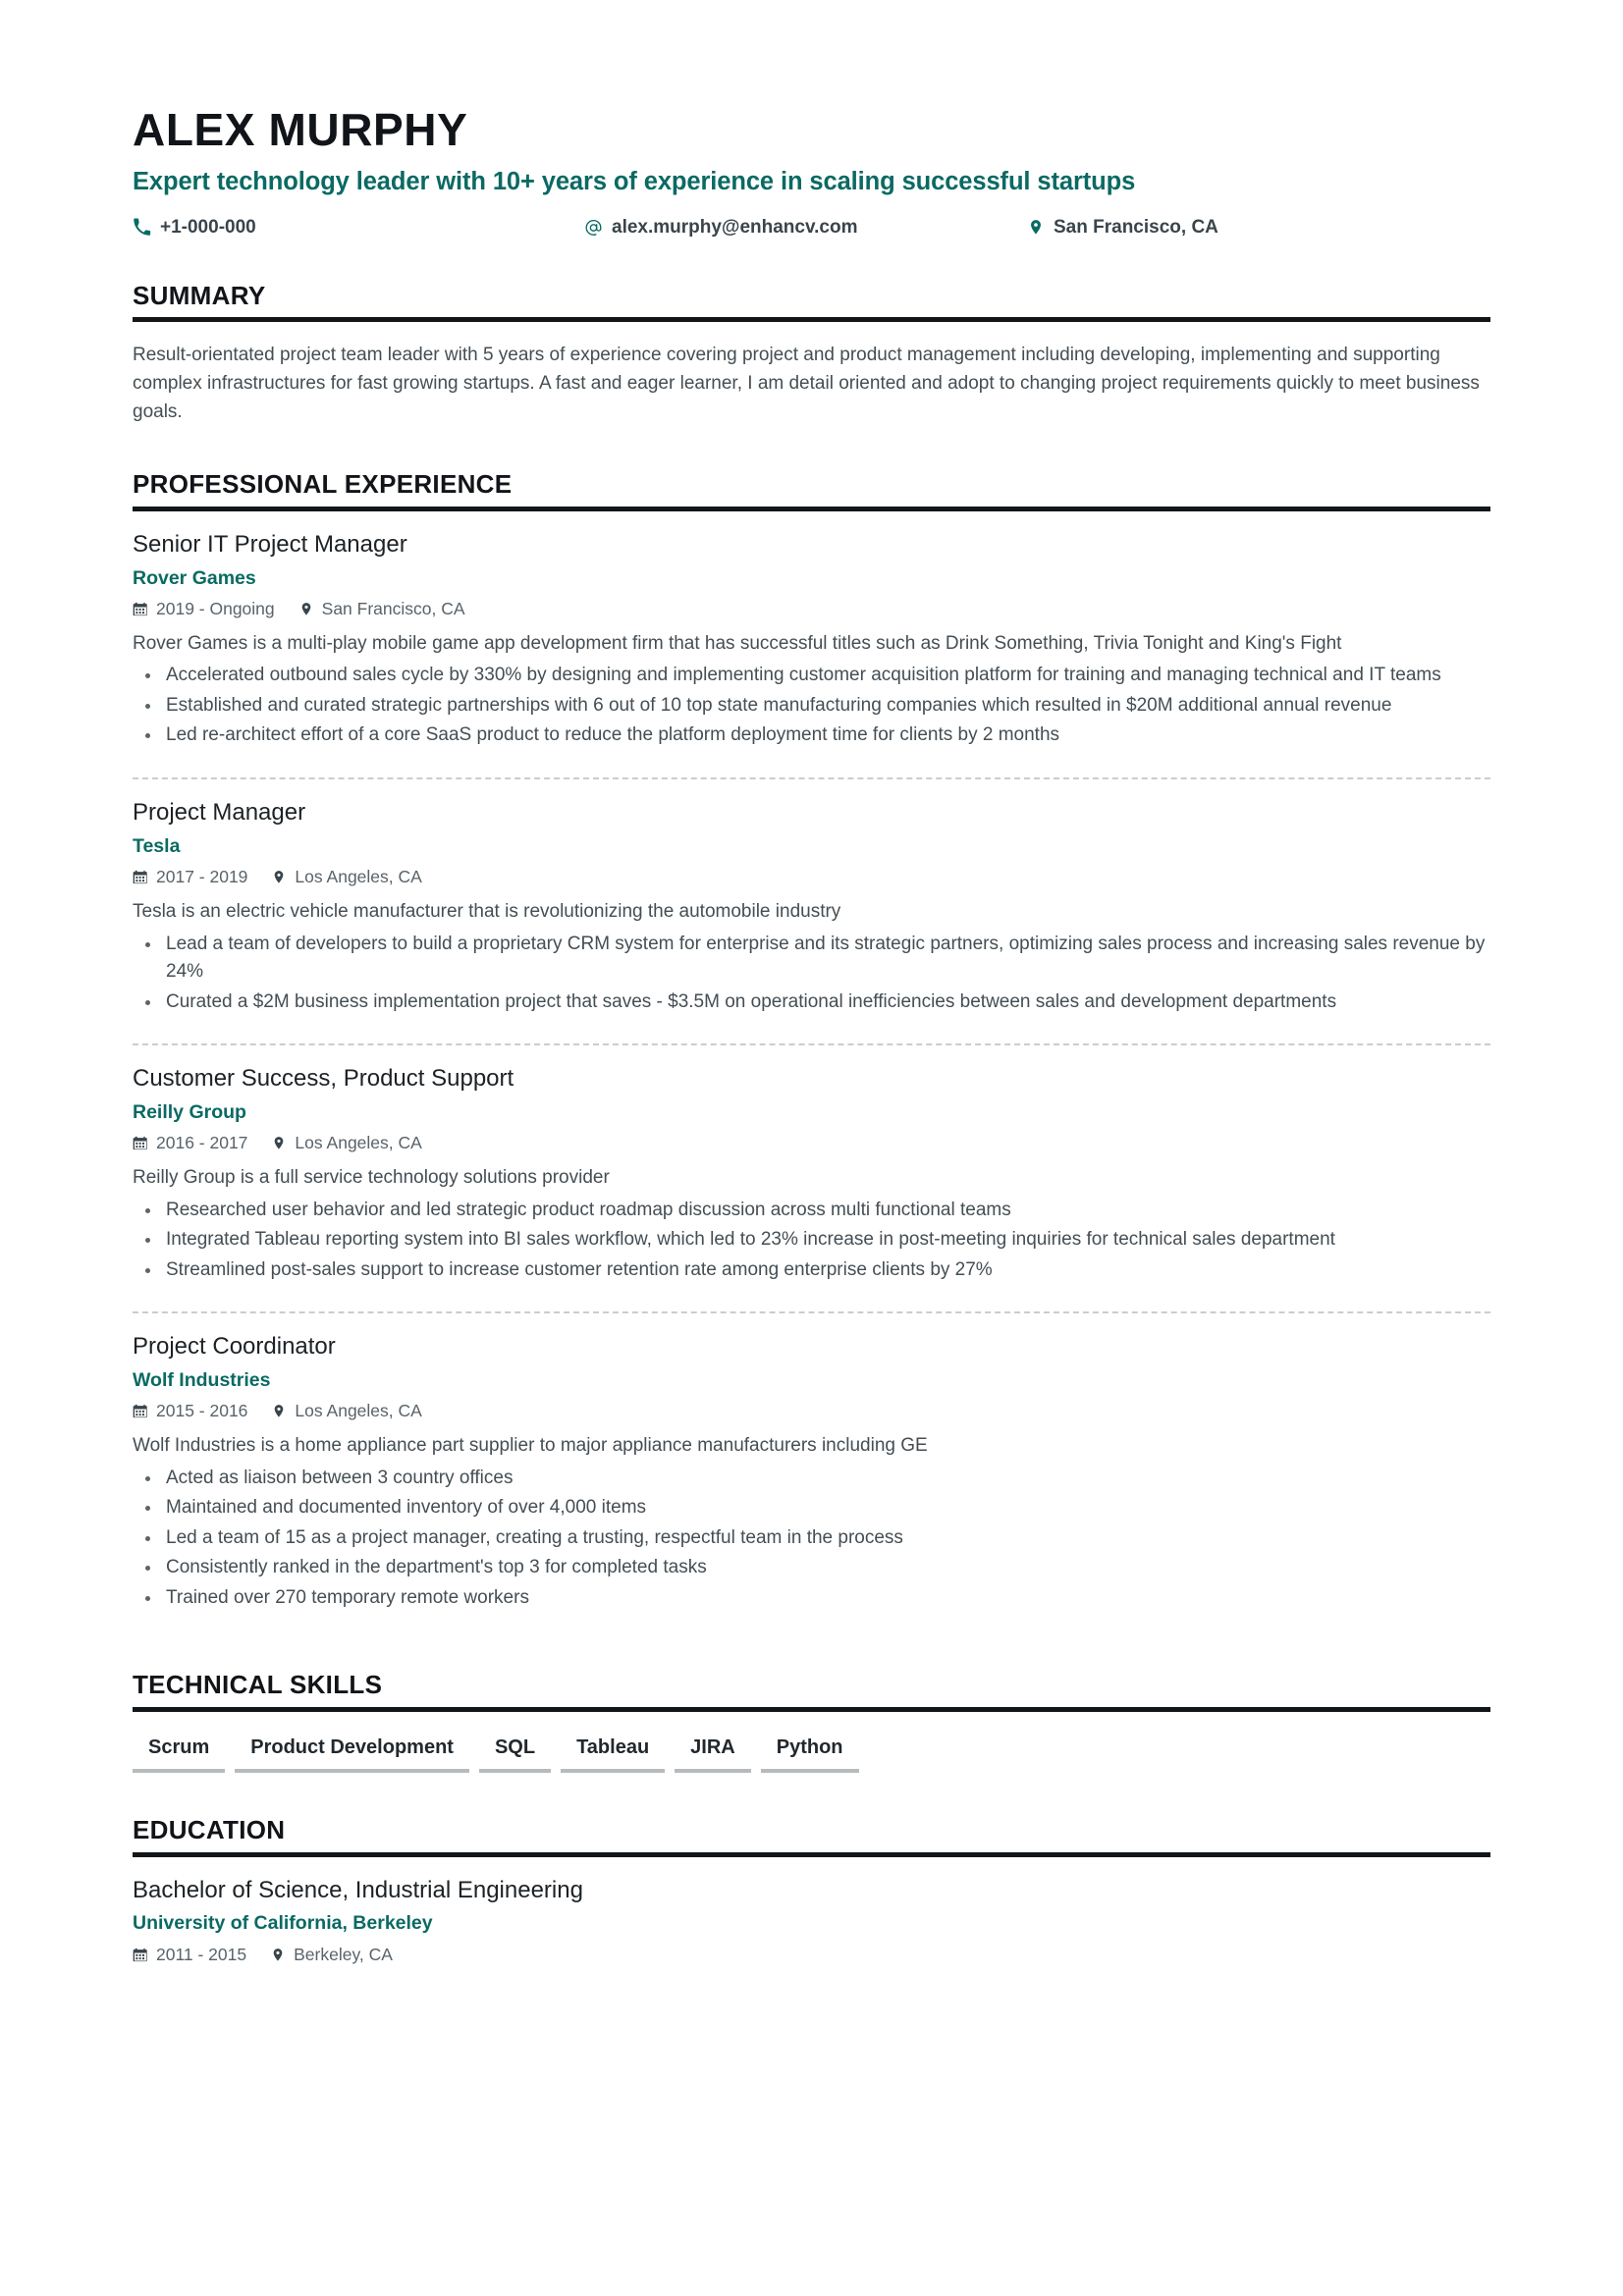  I want to click on job-location-value: San Francisco, CA, so click(393, 608).